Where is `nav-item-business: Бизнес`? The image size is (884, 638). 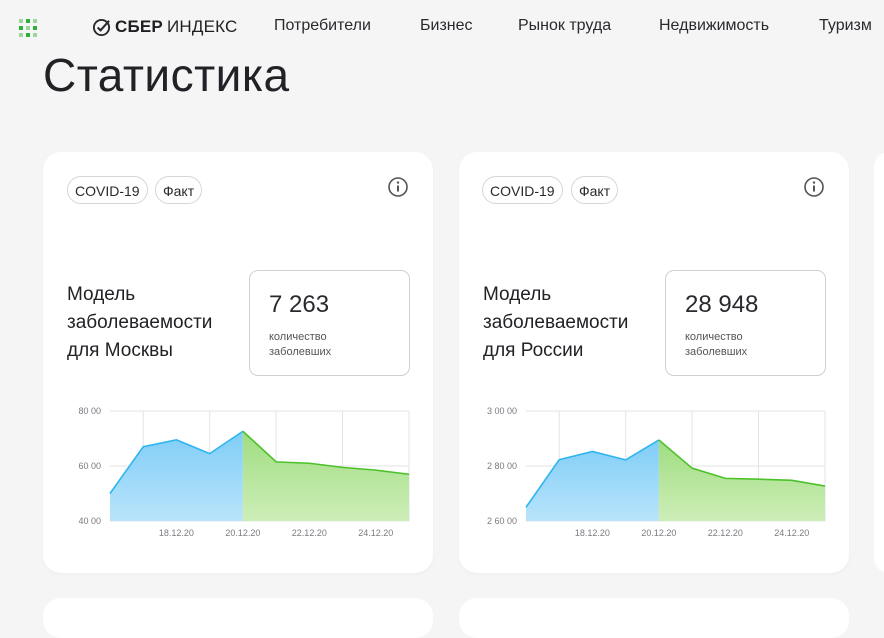 nav-item-business: Бизнес is located at coordinates (446, 26).